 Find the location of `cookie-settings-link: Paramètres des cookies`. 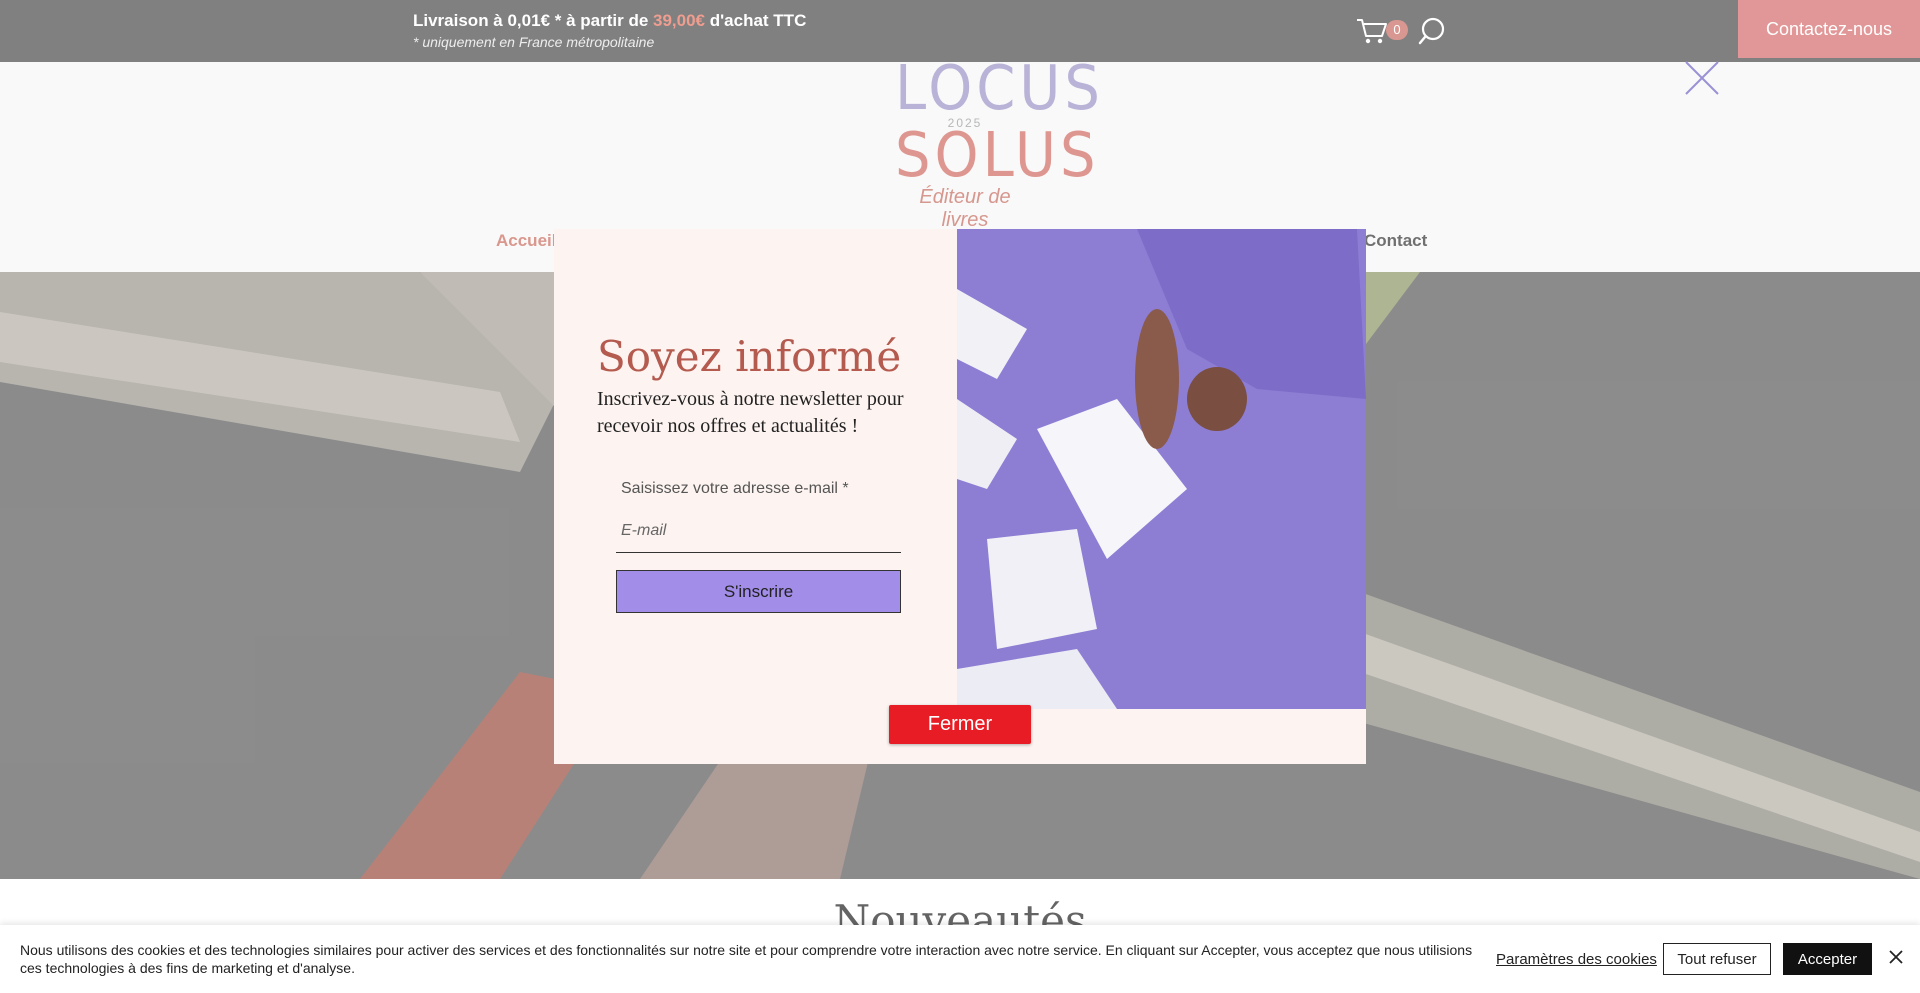

cookie-settings-link: Paramètres des cookies is located at coordinates (1576, 959).